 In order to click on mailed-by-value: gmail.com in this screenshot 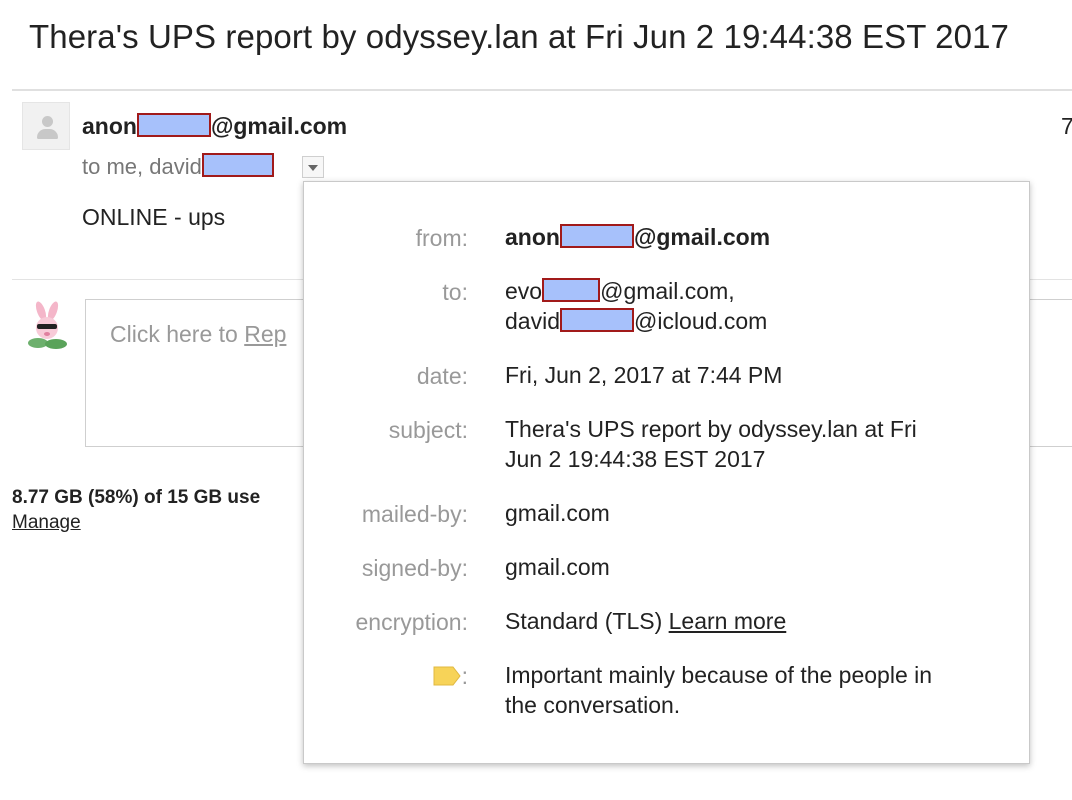, I will do `click(557, 513)`.